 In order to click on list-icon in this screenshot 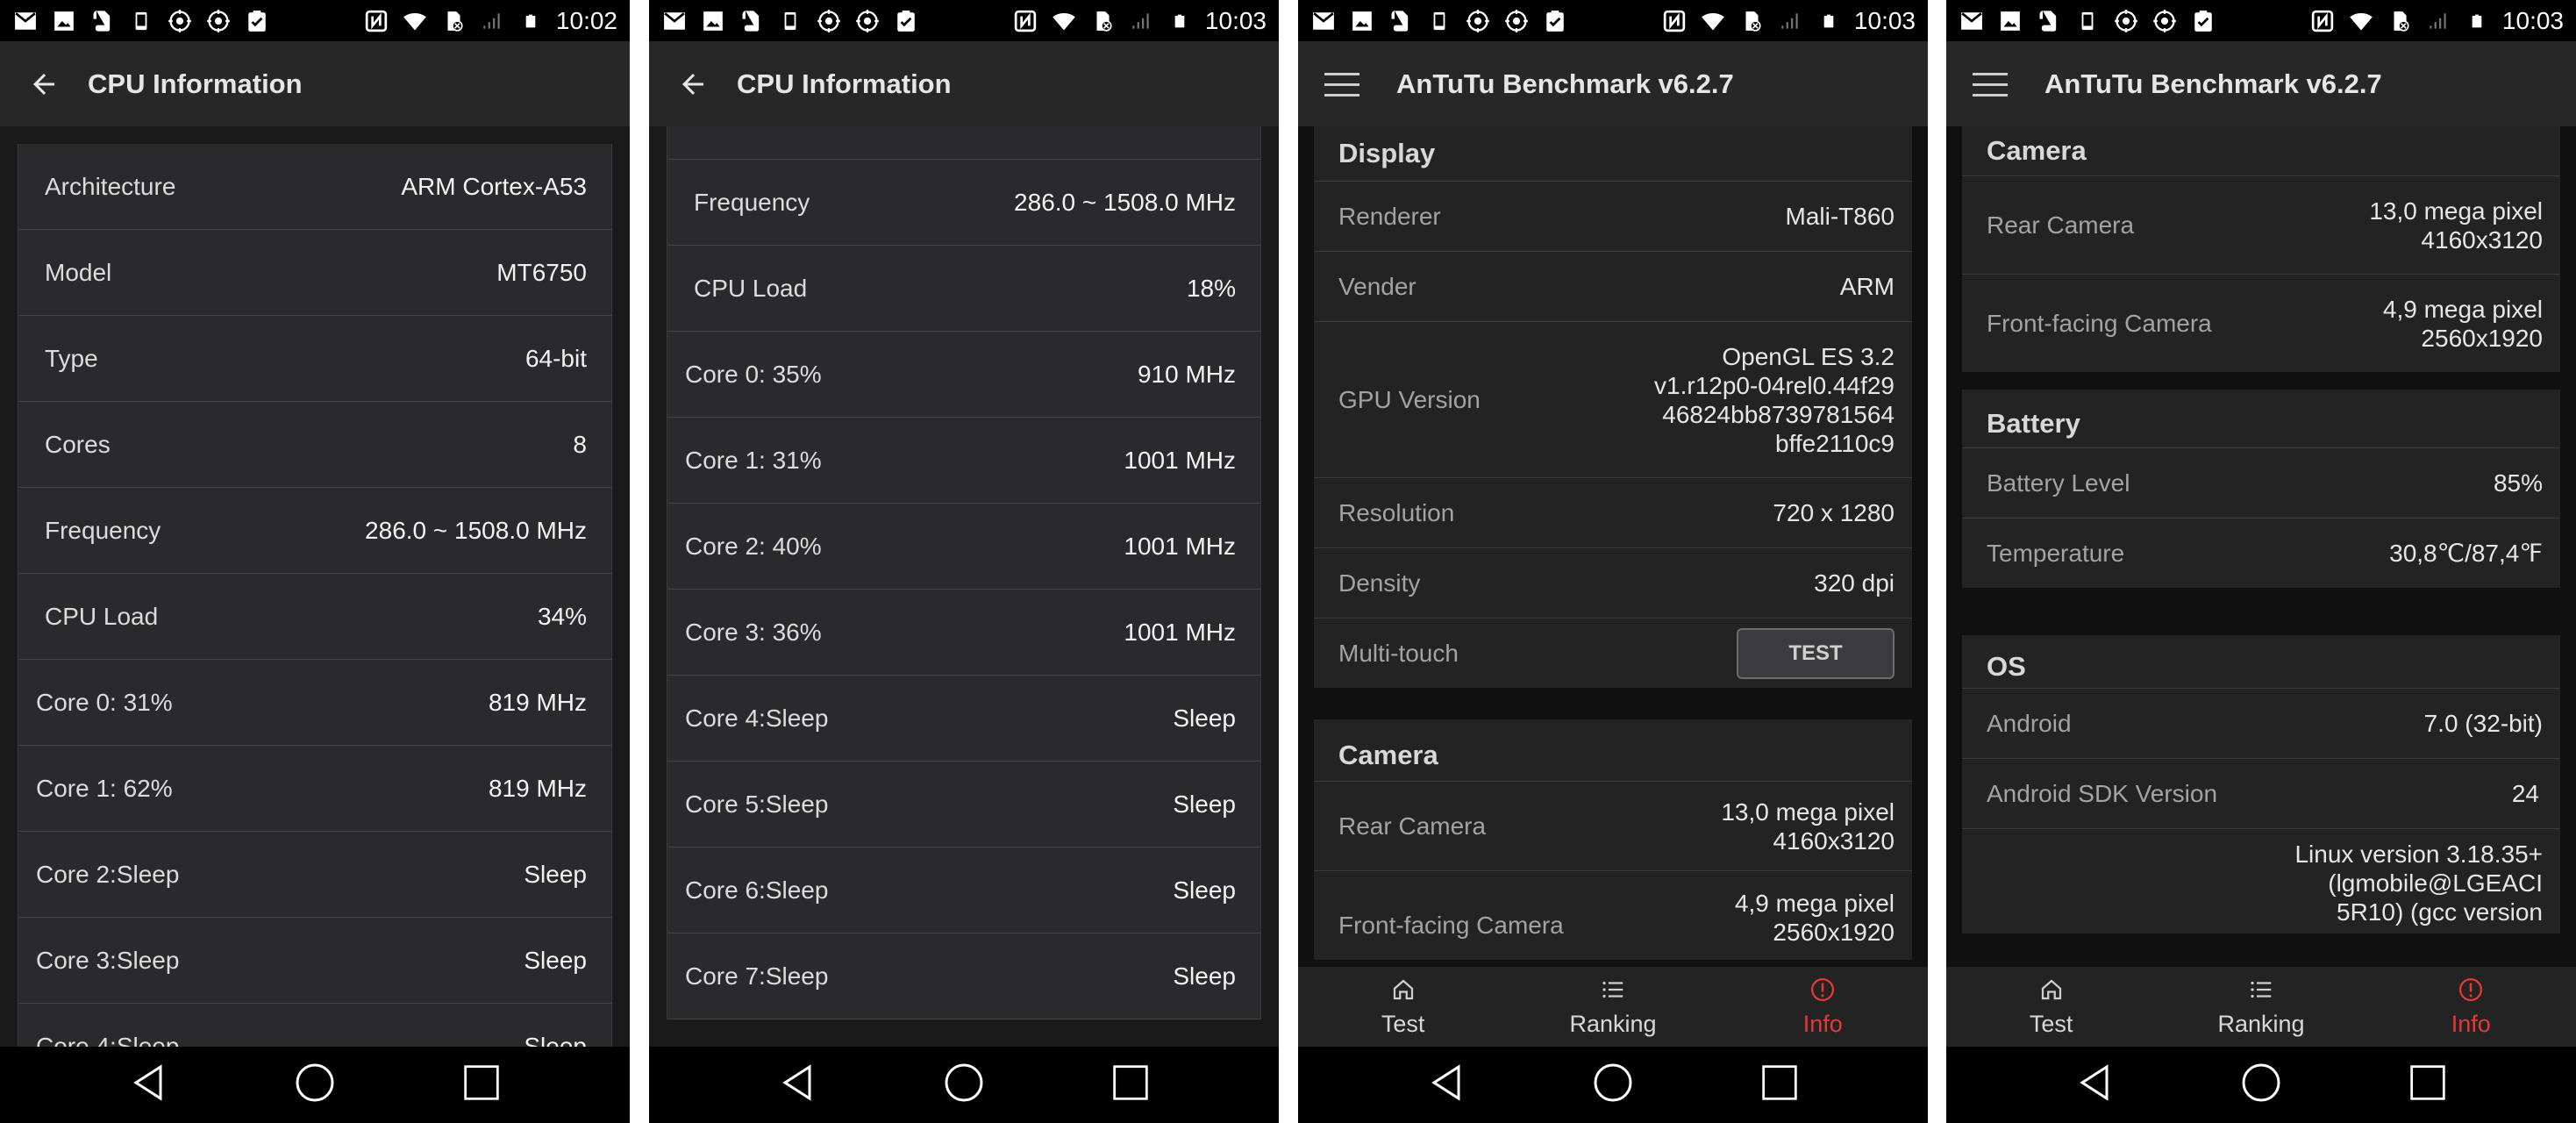, I will do `click(2261, 991)`.